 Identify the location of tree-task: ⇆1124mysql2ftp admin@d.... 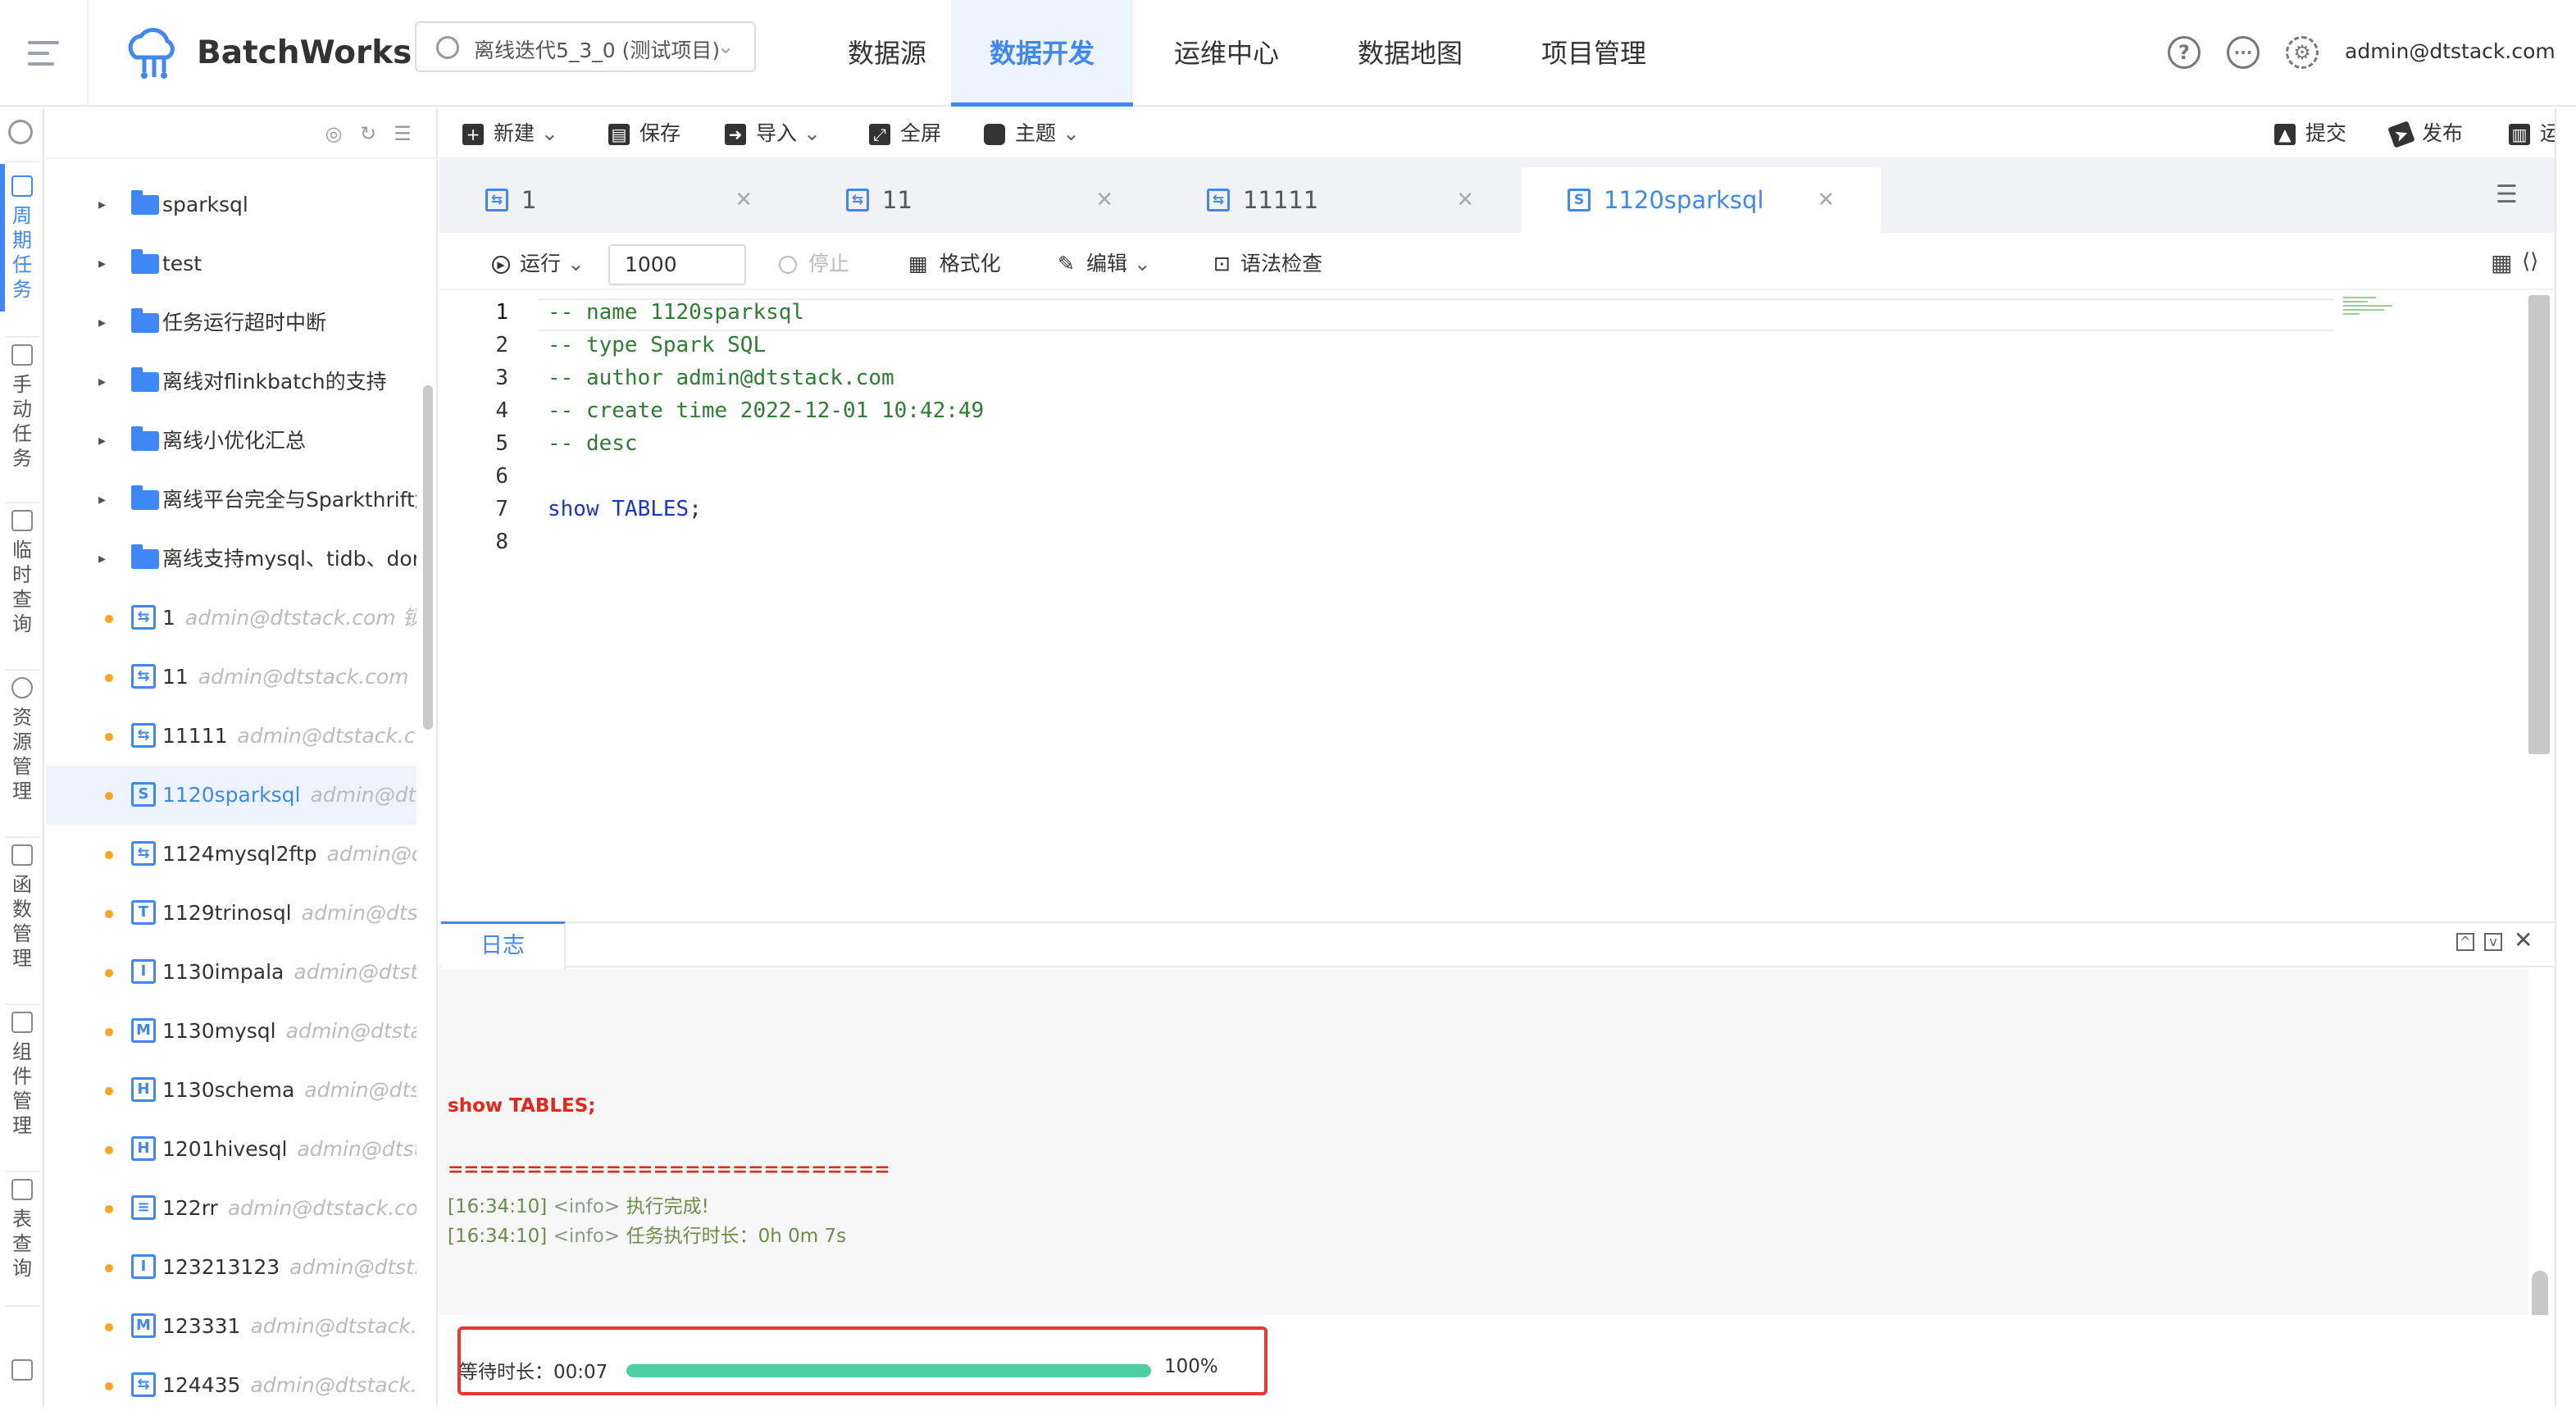
(231, 854).